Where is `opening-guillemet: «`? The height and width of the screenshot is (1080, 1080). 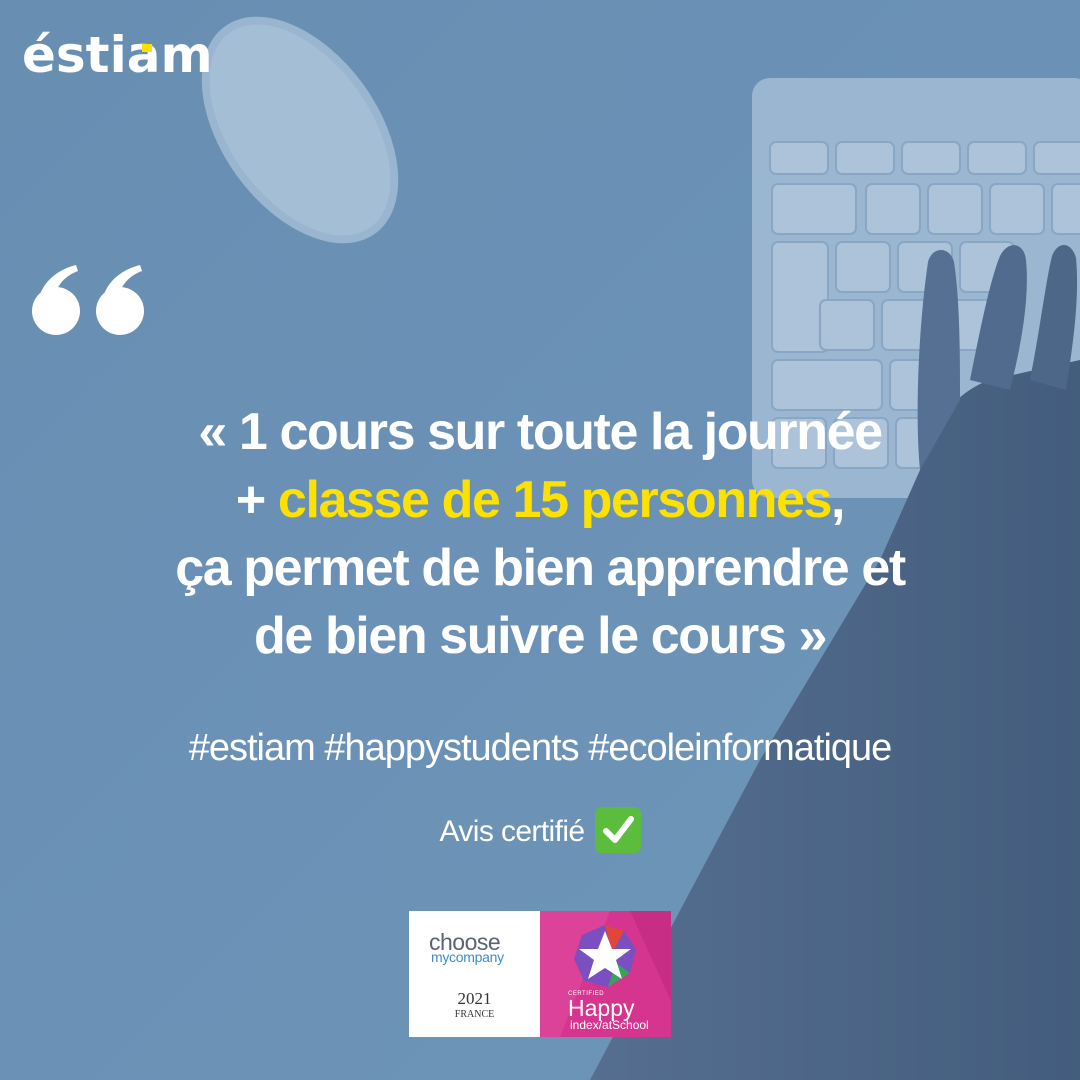
opening-guillemet: « is located at coordinates (212, 432).